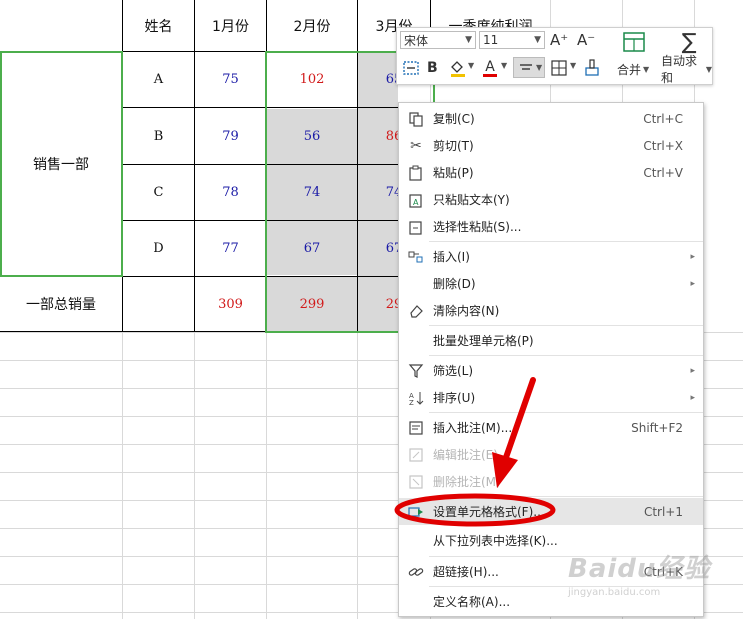  What do you see at coordinates (61, 164) in the screenshot?
I see `group-label: 销售一部` at bounding box center [61, 164].